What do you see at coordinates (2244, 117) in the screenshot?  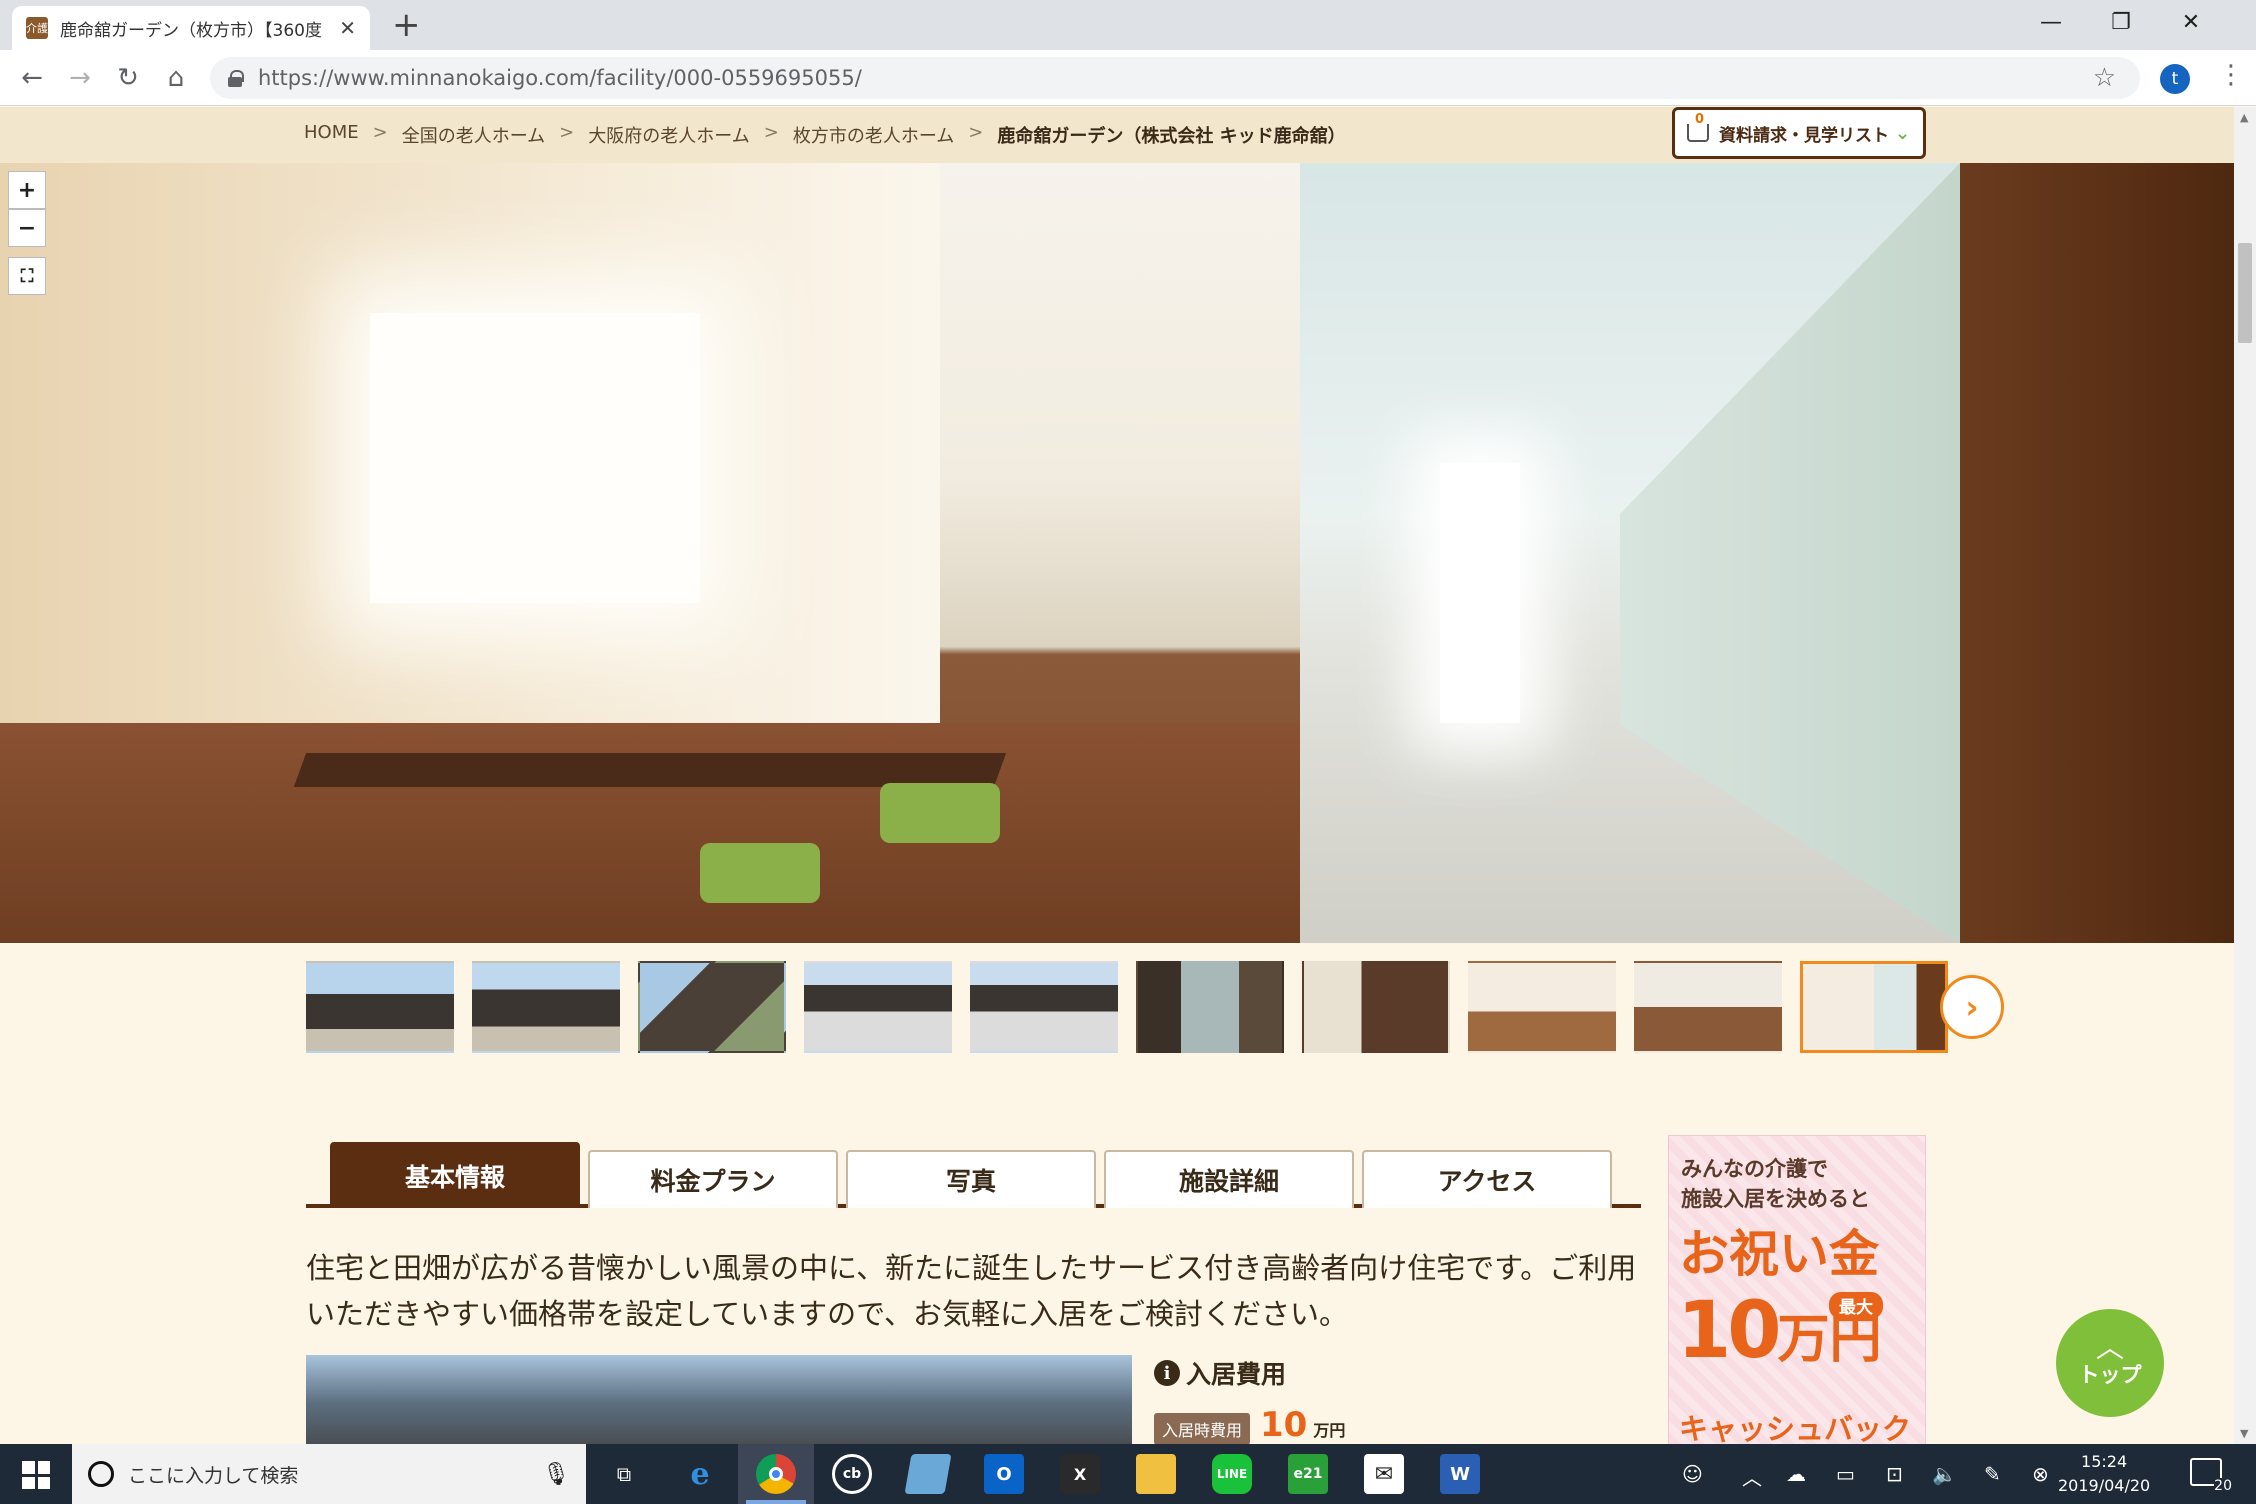 I see `scroll-up-icon: ▲` at bounding box center [2244, 117].